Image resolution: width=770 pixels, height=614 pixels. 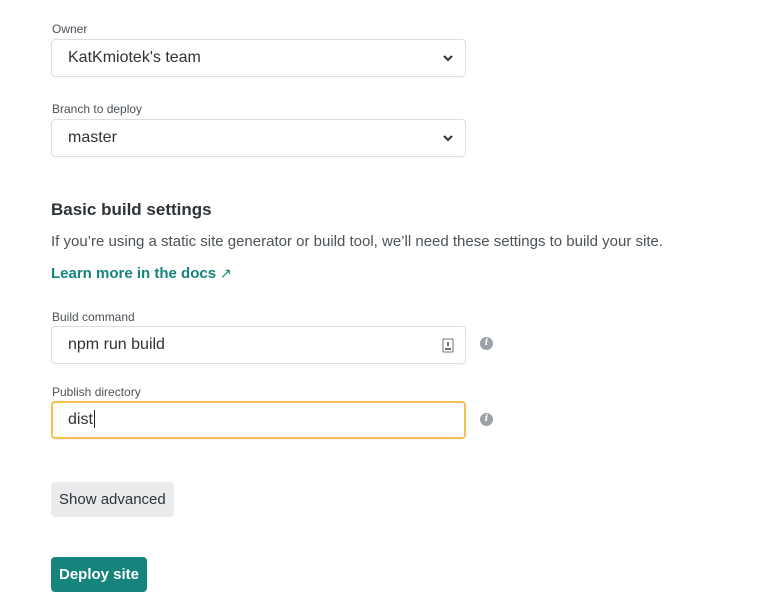 I want to click on publish-directory-value: dist, so click(x=80, y=419).